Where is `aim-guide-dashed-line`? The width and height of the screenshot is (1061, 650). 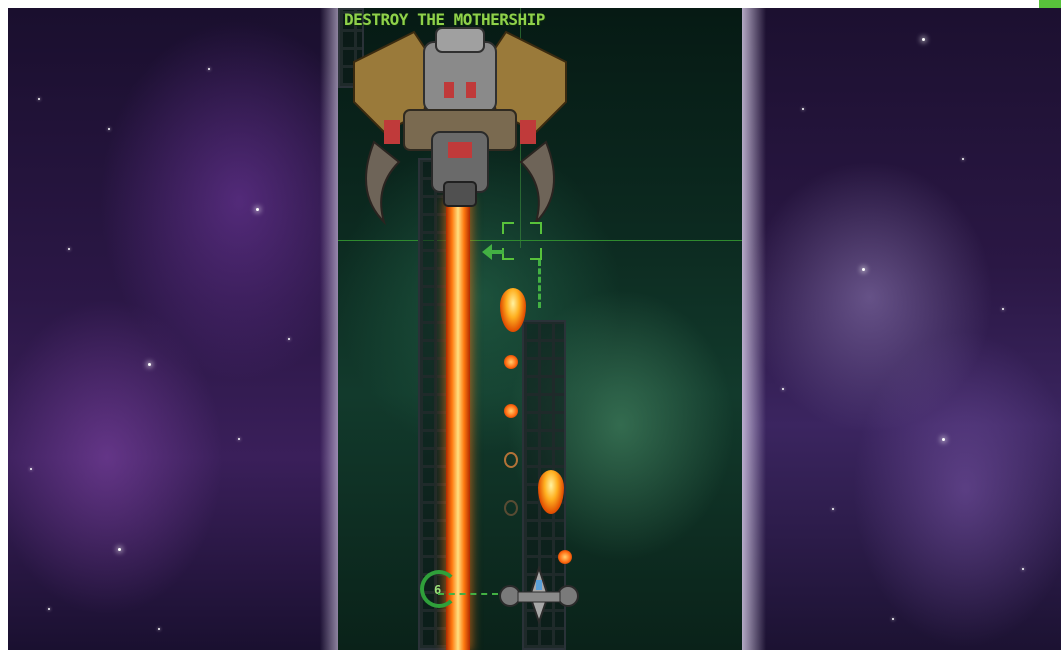
aim-guide-dashed-line is located at coordinates (539, 284).